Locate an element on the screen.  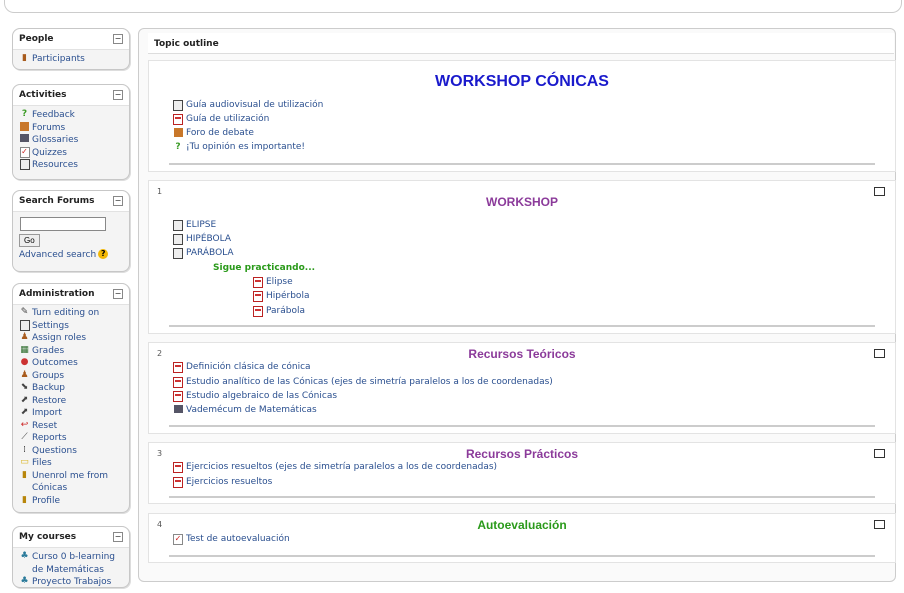
section-title: WORKSHOP CÓNICAS is located at coordinates (522, 81).